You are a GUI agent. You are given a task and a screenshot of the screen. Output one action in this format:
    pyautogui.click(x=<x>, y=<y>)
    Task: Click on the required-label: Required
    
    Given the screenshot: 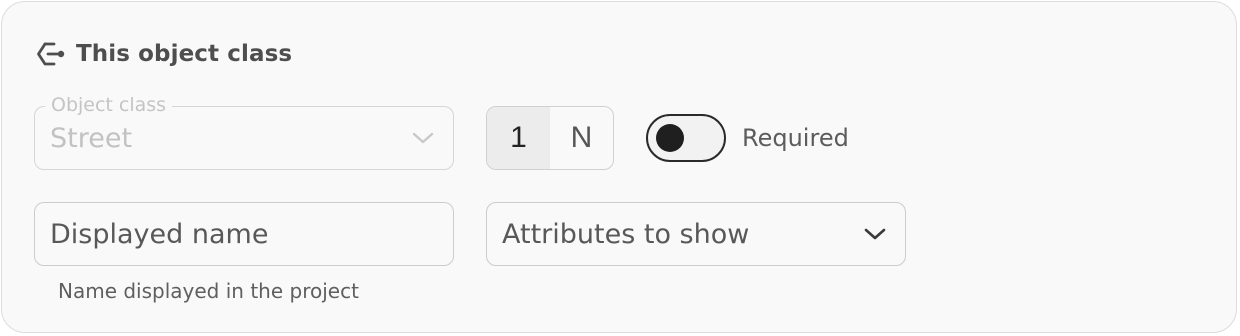 What is the action you would take?
    pyautogui.click(x=795, y=138)
    